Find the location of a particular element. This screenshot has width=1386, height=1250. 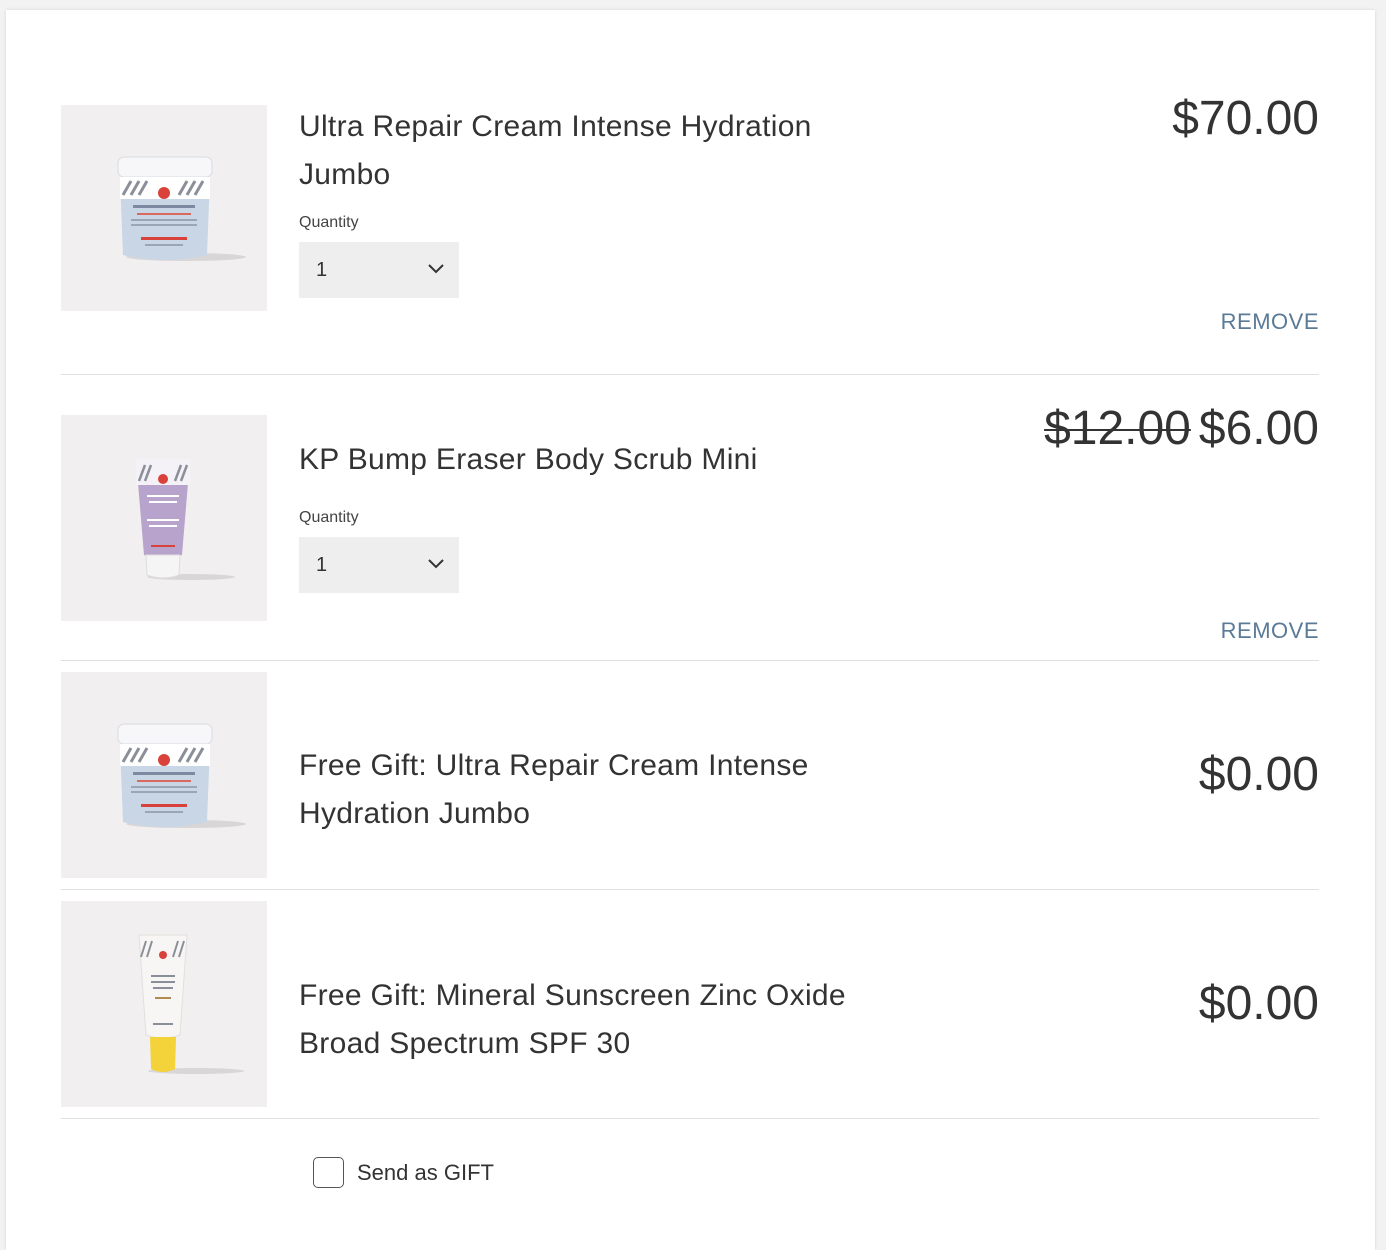

product-name: KP Bump Eraser Body Scrub Mini is located at coordinates (589, 460).